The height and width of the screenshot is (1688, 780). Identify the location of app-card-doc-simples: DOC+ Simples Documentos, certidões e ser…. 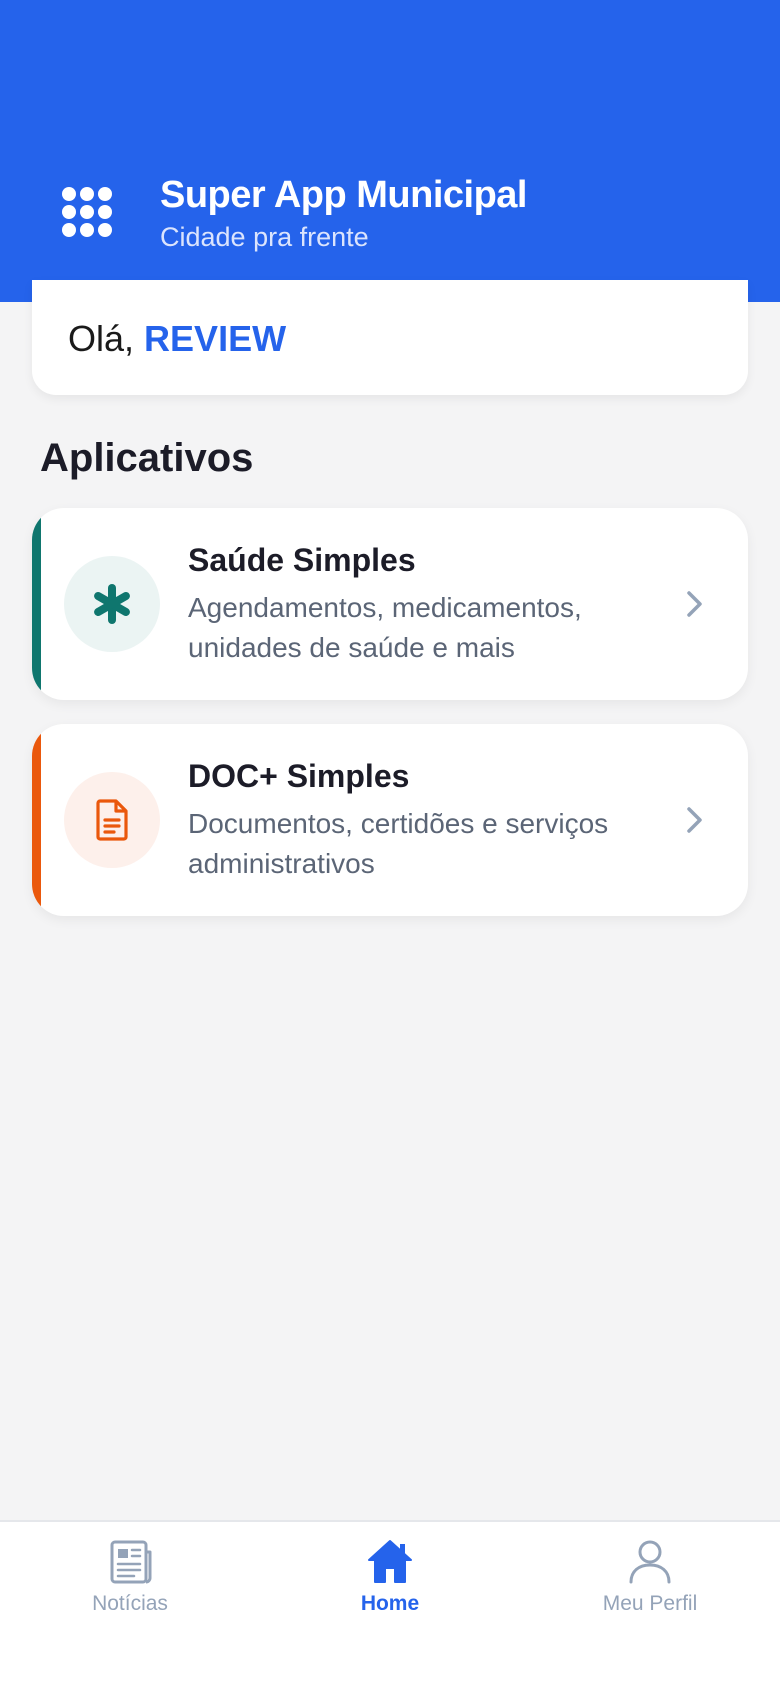
(390, 820).